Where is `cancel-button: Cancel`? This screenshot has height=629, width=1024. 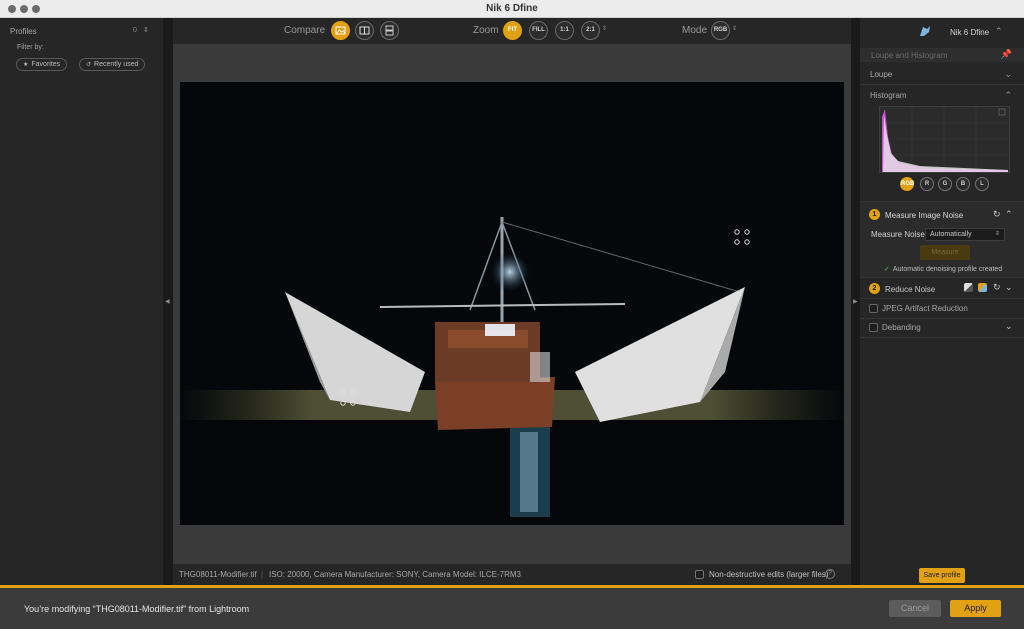 cancel-button: Cancel is located at coordinates (915, 608).